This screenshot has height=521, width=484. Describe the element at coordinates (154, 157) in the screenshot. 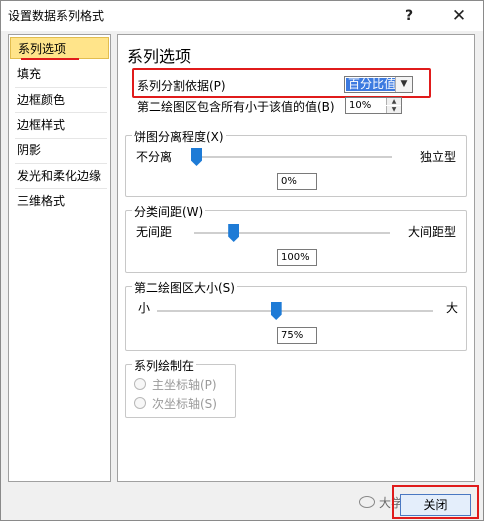

I see `explosion-min-label: 不分离` at that location.